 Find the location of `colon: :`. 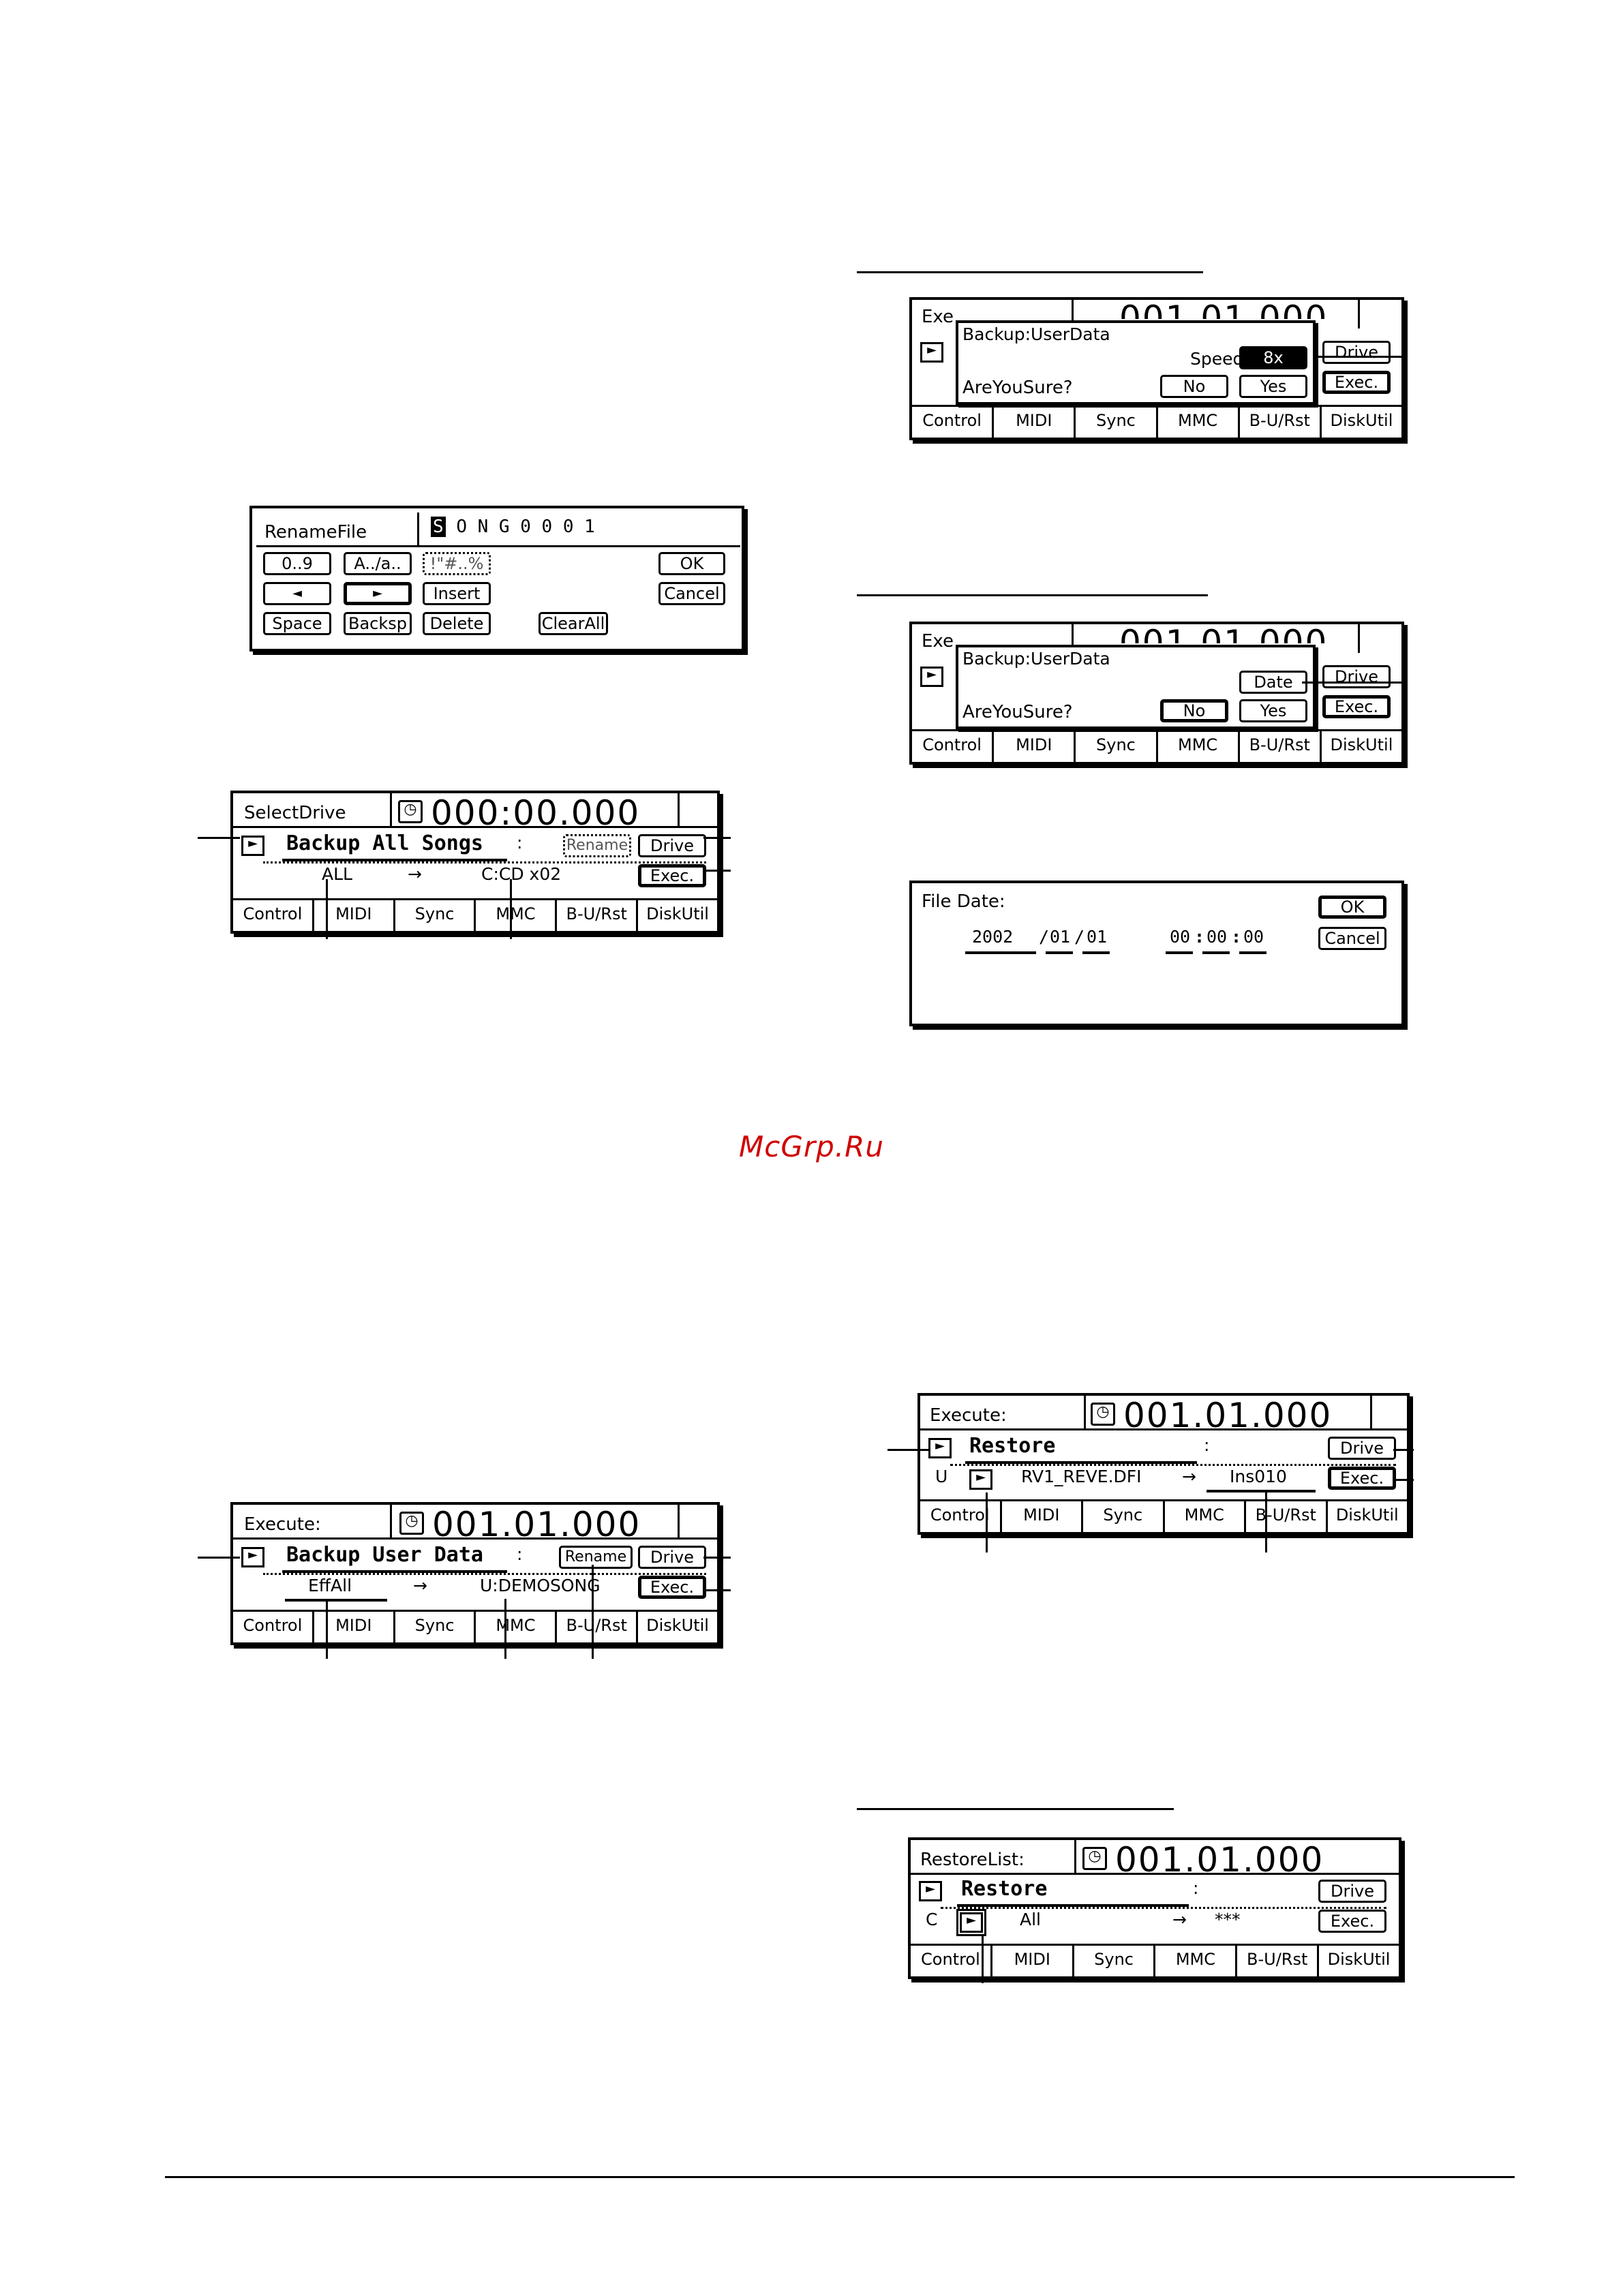

colon: : is located at coordinates (1207, 1445).